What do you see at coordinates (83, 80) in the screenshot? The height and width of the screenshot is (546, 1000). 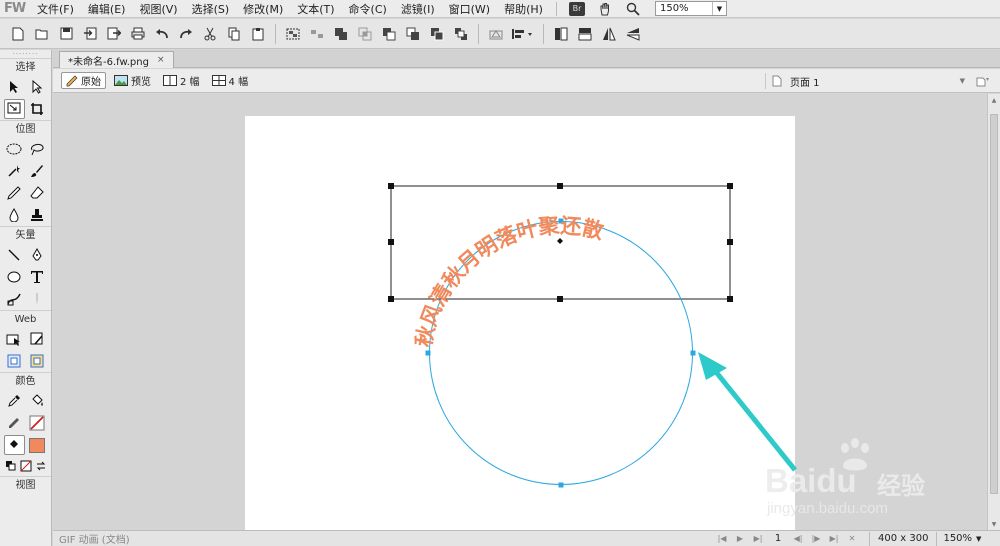 I see `view-original-button: 原始` at bounding box center [83, 80].